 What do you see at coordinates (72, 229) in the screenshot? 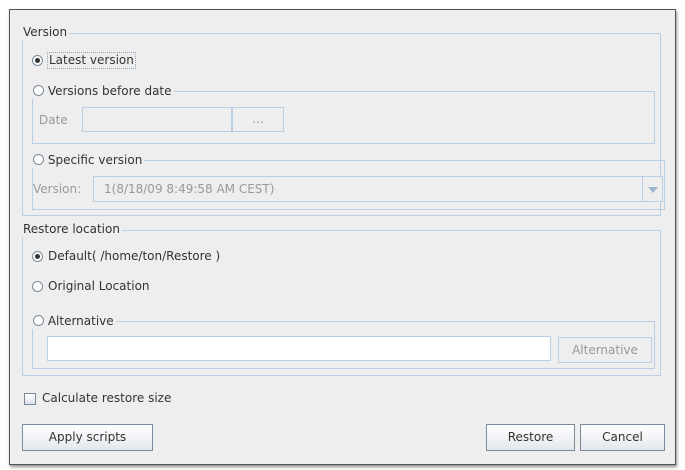
I see `restore-location-title: Restore location` at bounding box center [72, 229].